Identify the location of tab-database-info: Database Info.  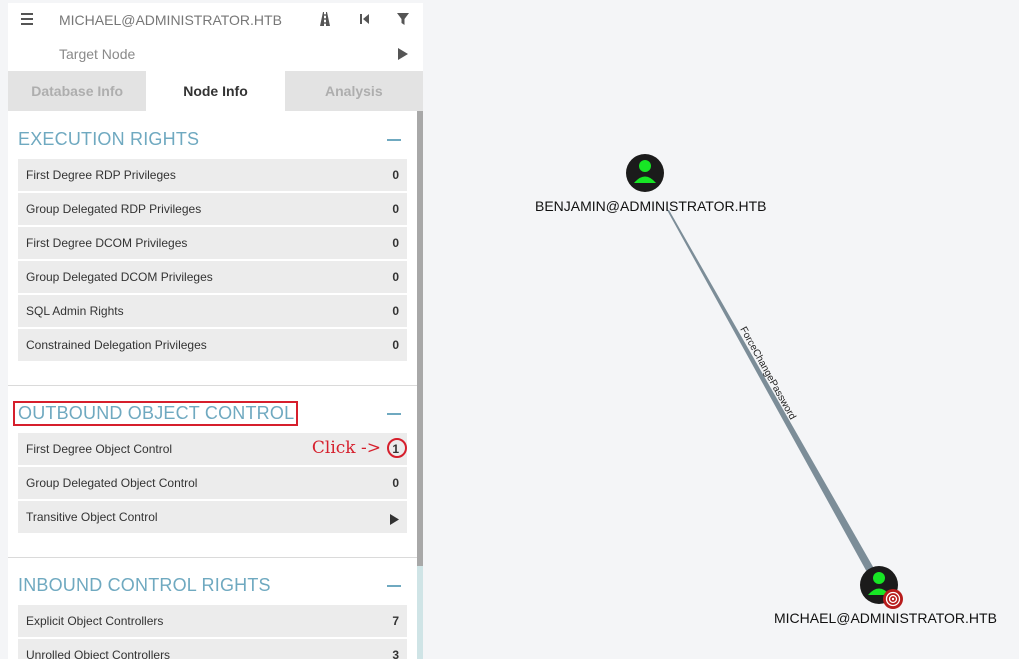
(77, 91).